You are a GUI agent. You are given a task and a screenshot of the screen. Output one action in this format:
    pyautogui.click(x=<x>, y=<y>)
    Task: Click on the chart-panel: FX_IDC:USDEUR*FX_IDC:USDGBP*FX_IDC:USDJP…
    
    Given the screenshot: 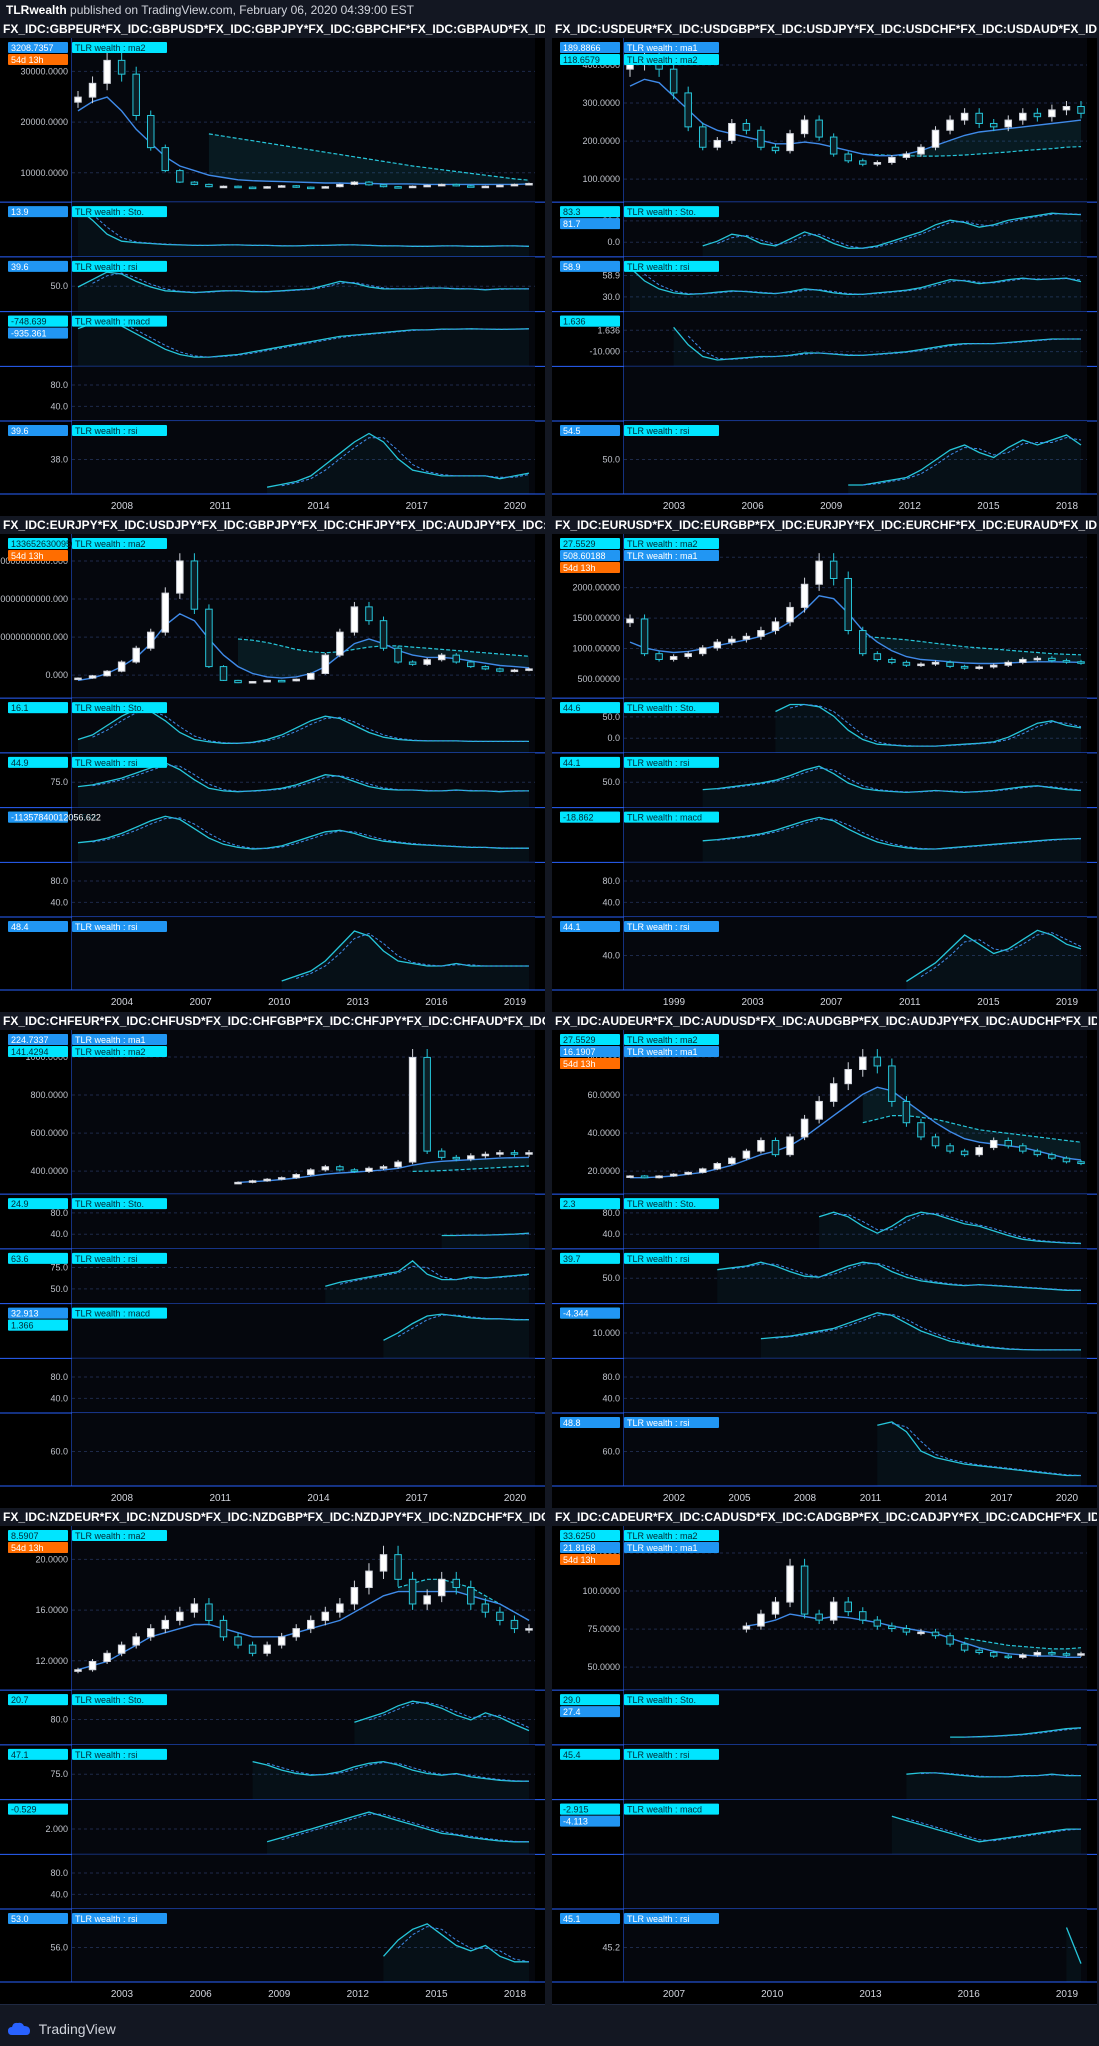 What is the action you would take?
    pyautogui.click(x=824, y=268)
    